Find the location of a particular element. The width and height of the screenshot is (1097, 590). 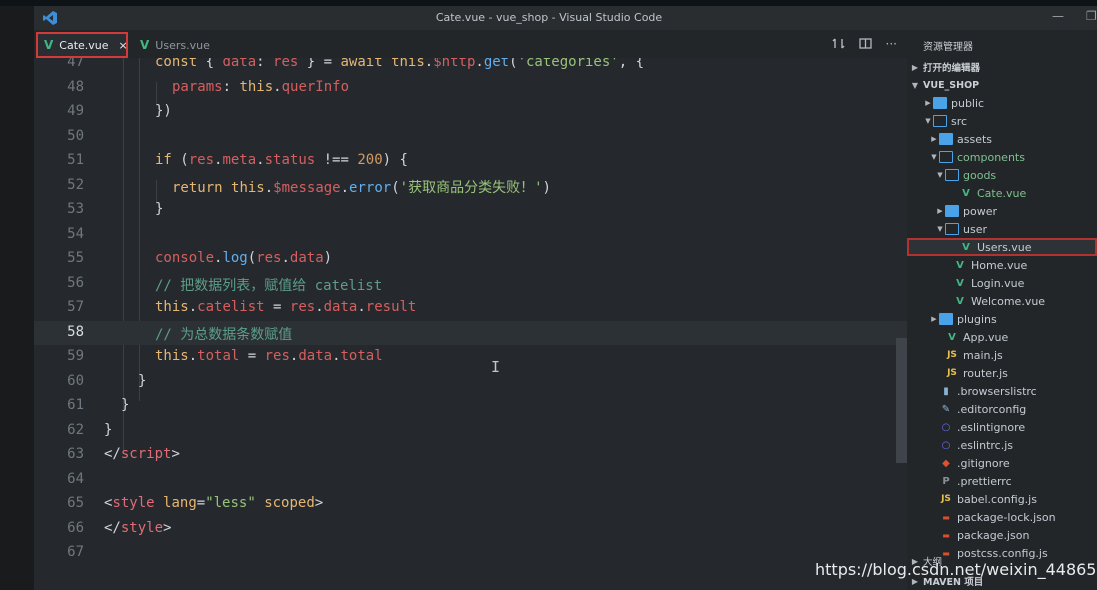

code-line: 64 is located at coordinates (75, 478).